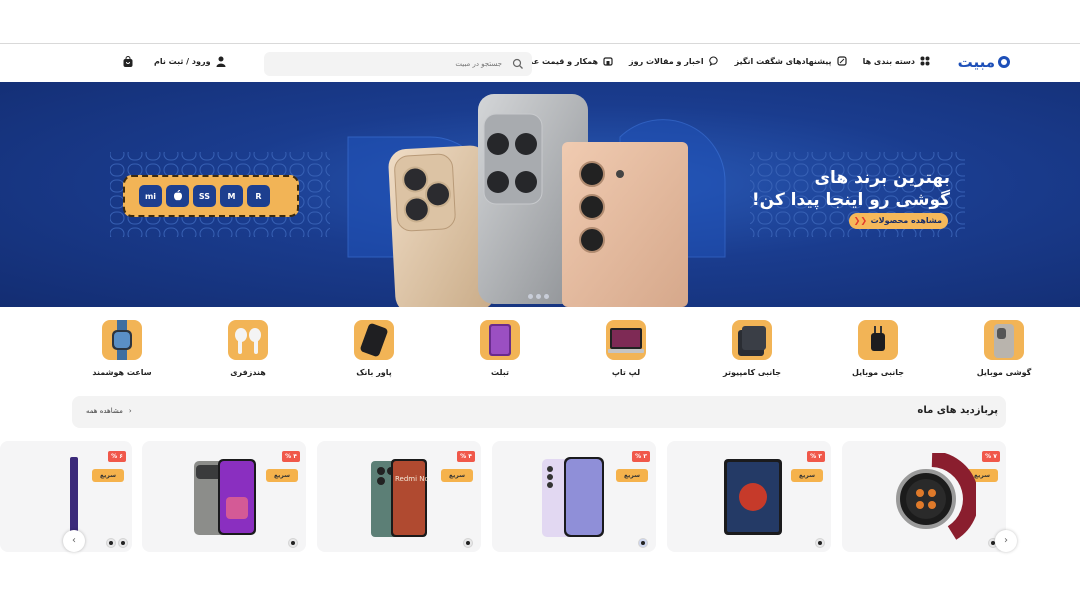  I want to click on login-link: ورود / ثبت نام, so click(190, 61).